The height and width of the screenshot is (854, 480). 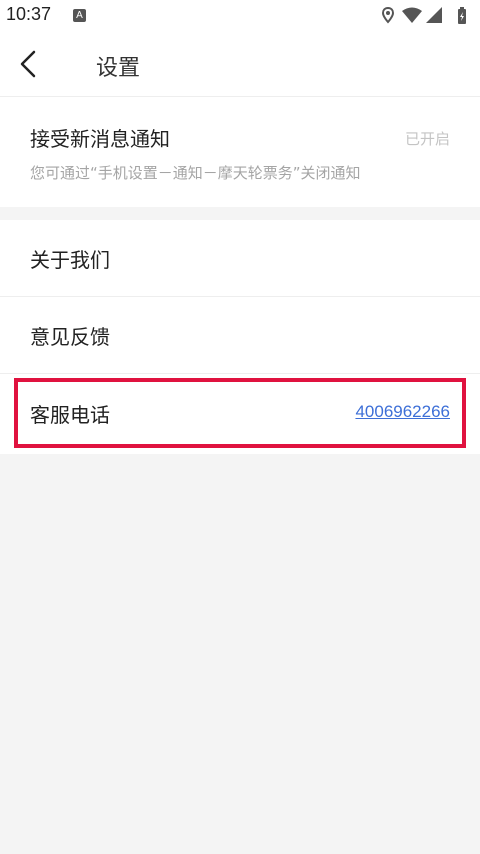 What do you see at coordinates (388, 15) in the screenshot?
I see `location-icon` at bounding box center [388, 15].